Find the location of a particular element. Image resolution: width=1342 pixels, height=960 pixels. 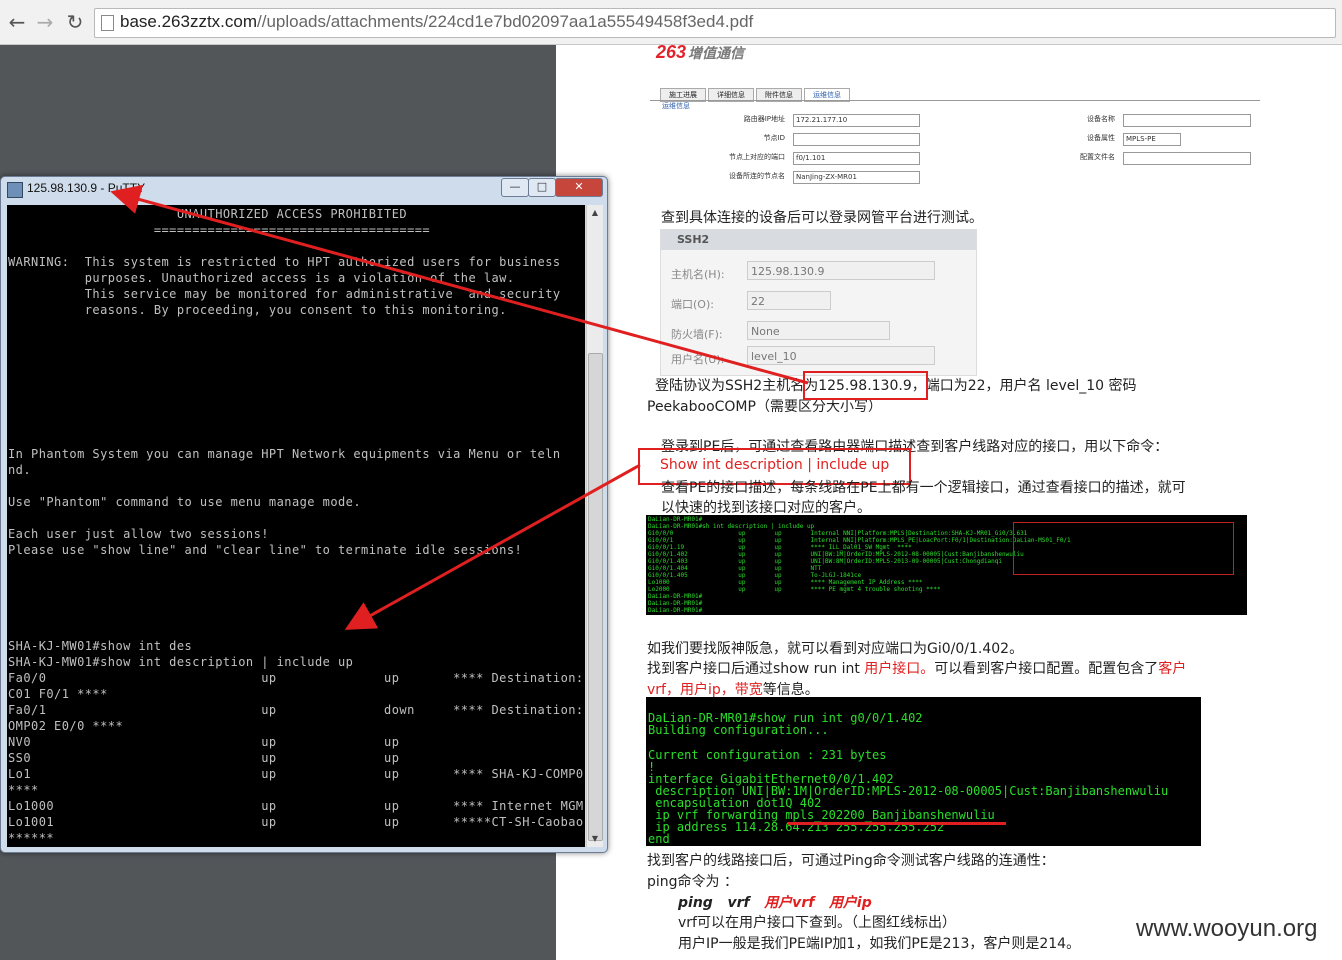

scroll-down-icon: ▼ is located at coordinates (595, 839).